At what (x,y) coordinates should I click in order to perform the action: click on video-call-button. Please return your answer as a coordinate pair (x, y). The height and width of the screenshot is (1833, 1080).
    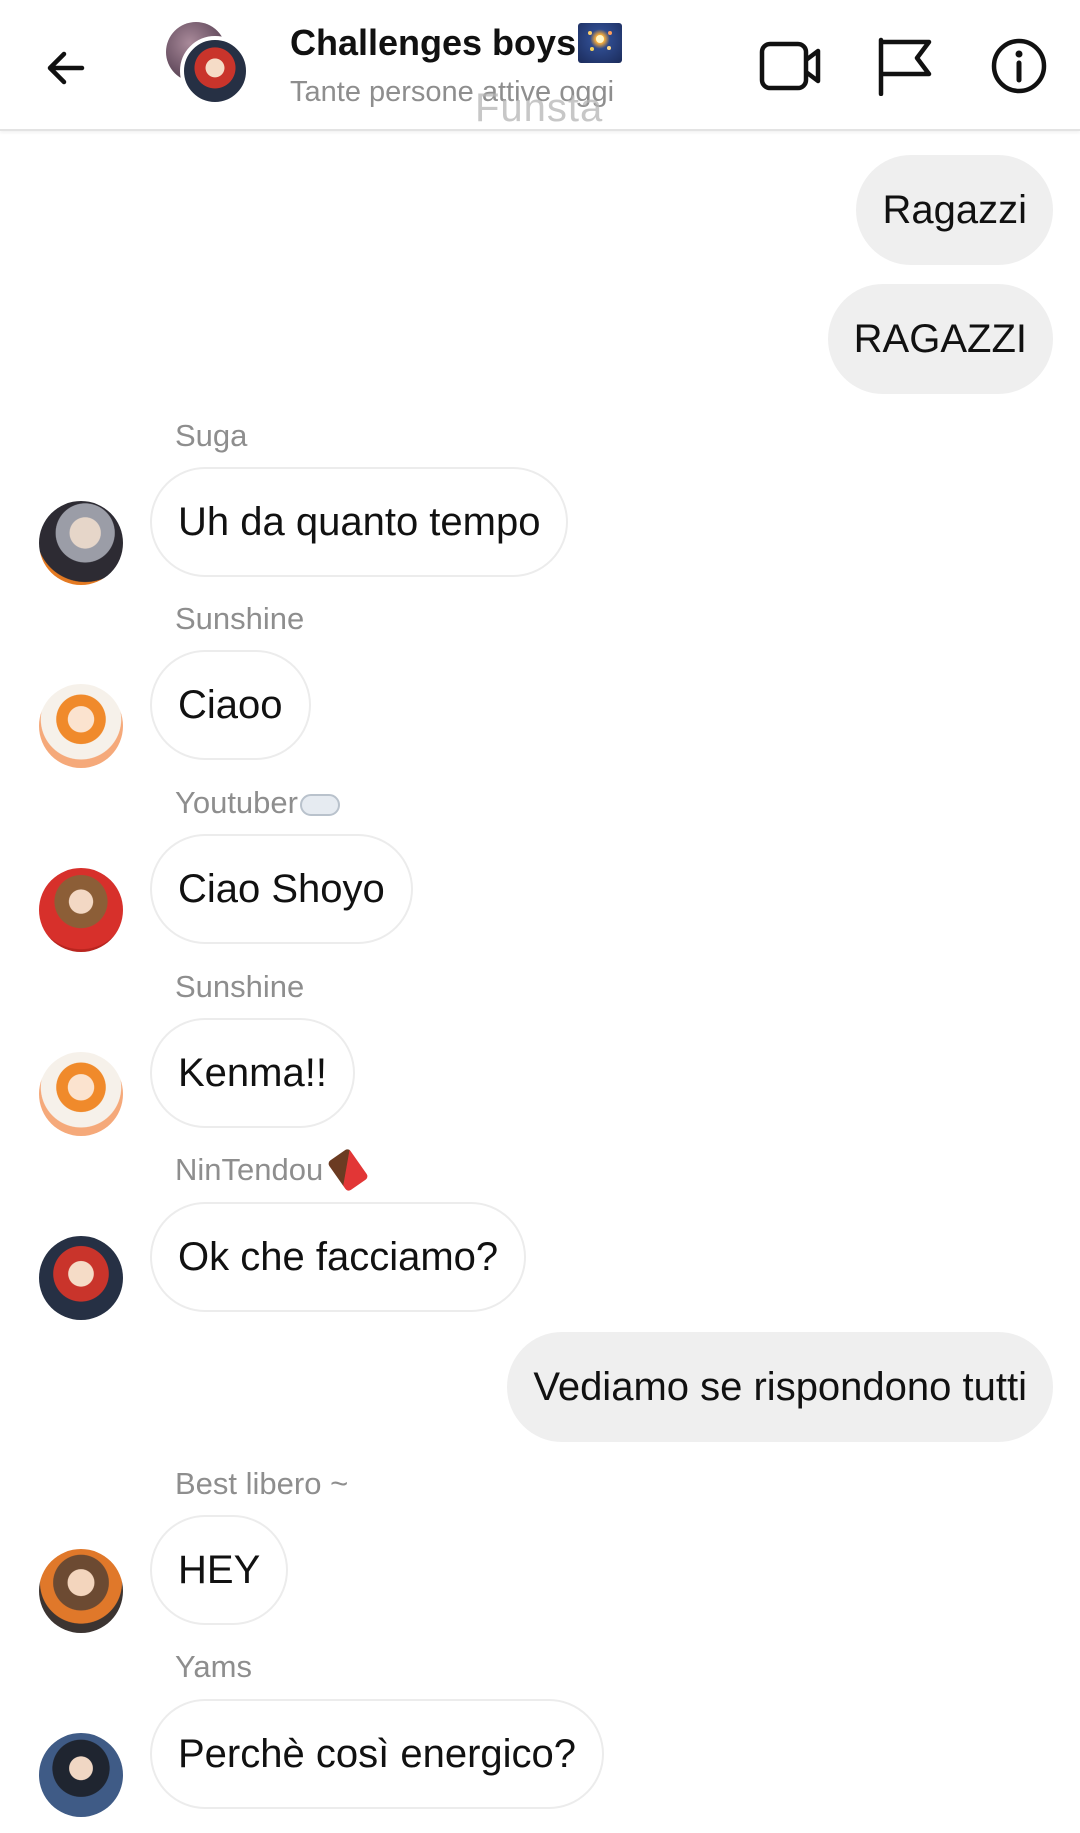
    Looking at the image, I should click on (791, 66).